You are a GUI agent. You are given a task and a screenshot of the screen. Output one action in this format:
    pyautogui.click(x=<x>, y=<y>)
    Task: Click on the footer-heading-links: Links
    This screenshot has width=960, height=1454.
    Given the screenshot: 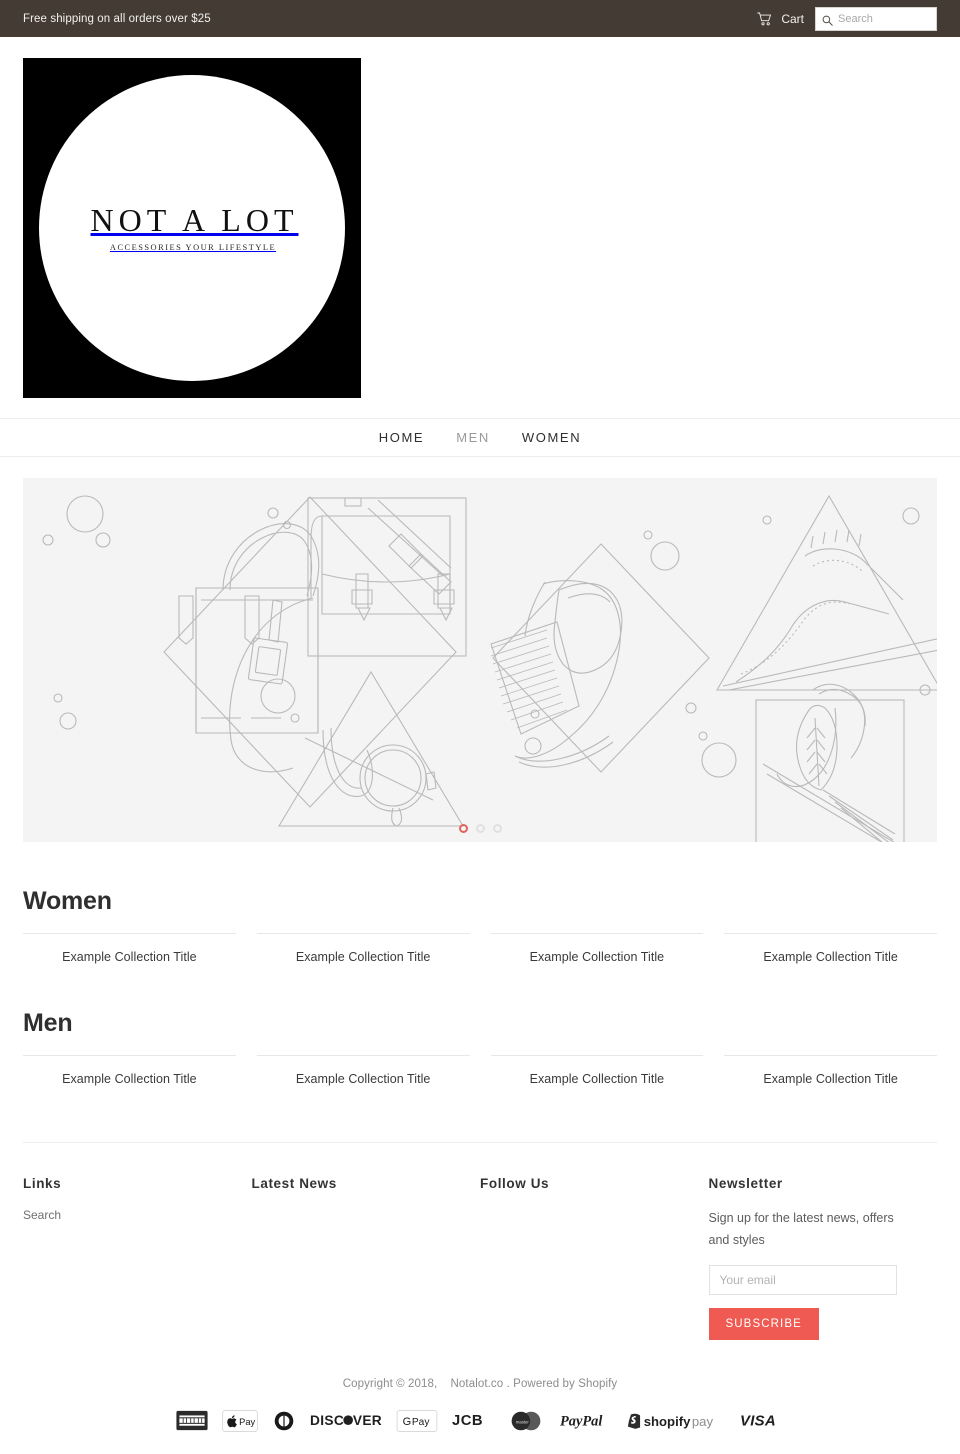 What is the action you would take?
    pyautogui.click(x=42, y=1183)
    